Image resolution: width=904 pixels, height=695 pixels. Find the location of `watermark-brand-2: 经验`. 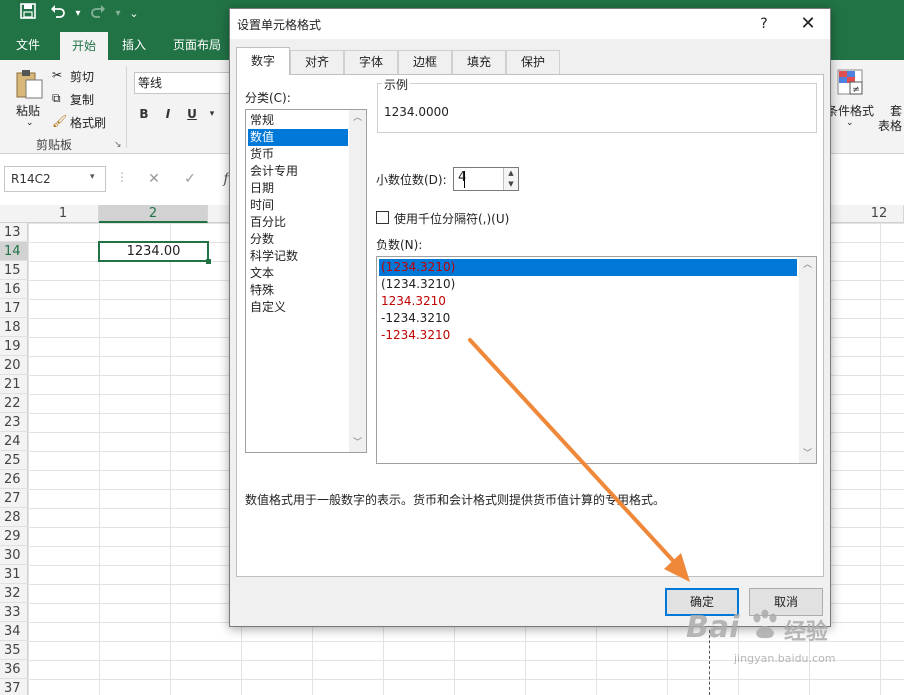

watermark-brand-2: 经验 is located at coordinates (806, 632).